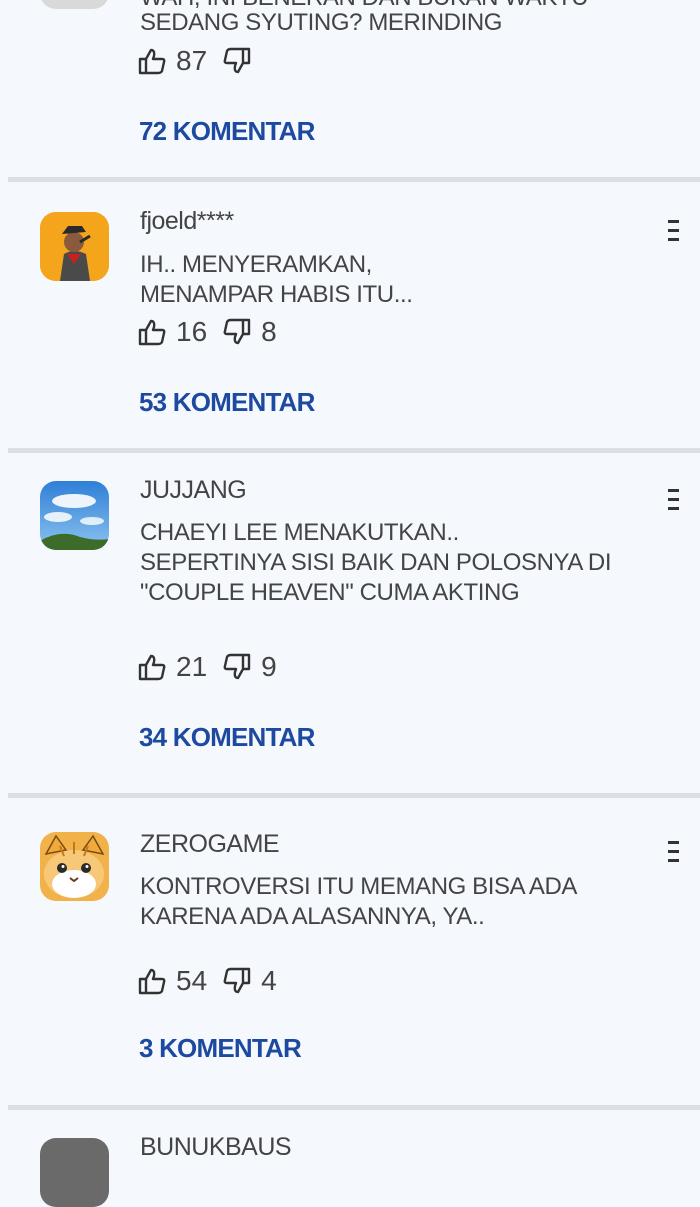 Image resolution: width=700 pixels, height=1207 pixels. I want to click on vote-row: 87, so click(194, 61).